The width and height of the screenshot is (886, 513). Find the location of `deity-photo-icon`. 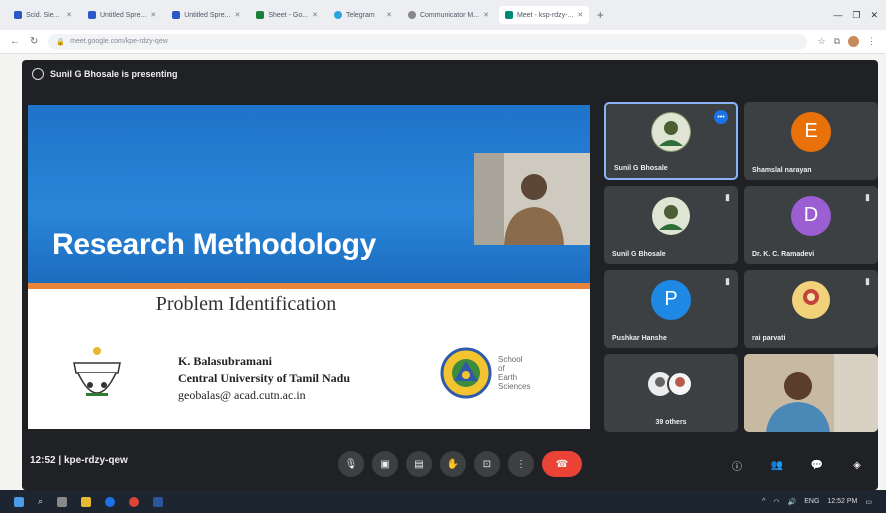

deity-photo-icon is located at coordinates (811, 299).